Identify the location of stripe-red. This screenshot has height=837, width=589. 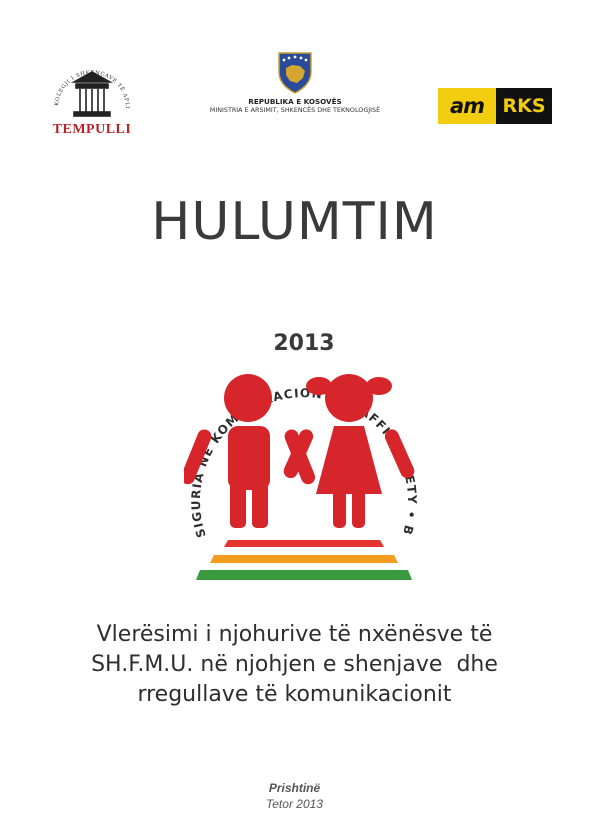
(304, 543).